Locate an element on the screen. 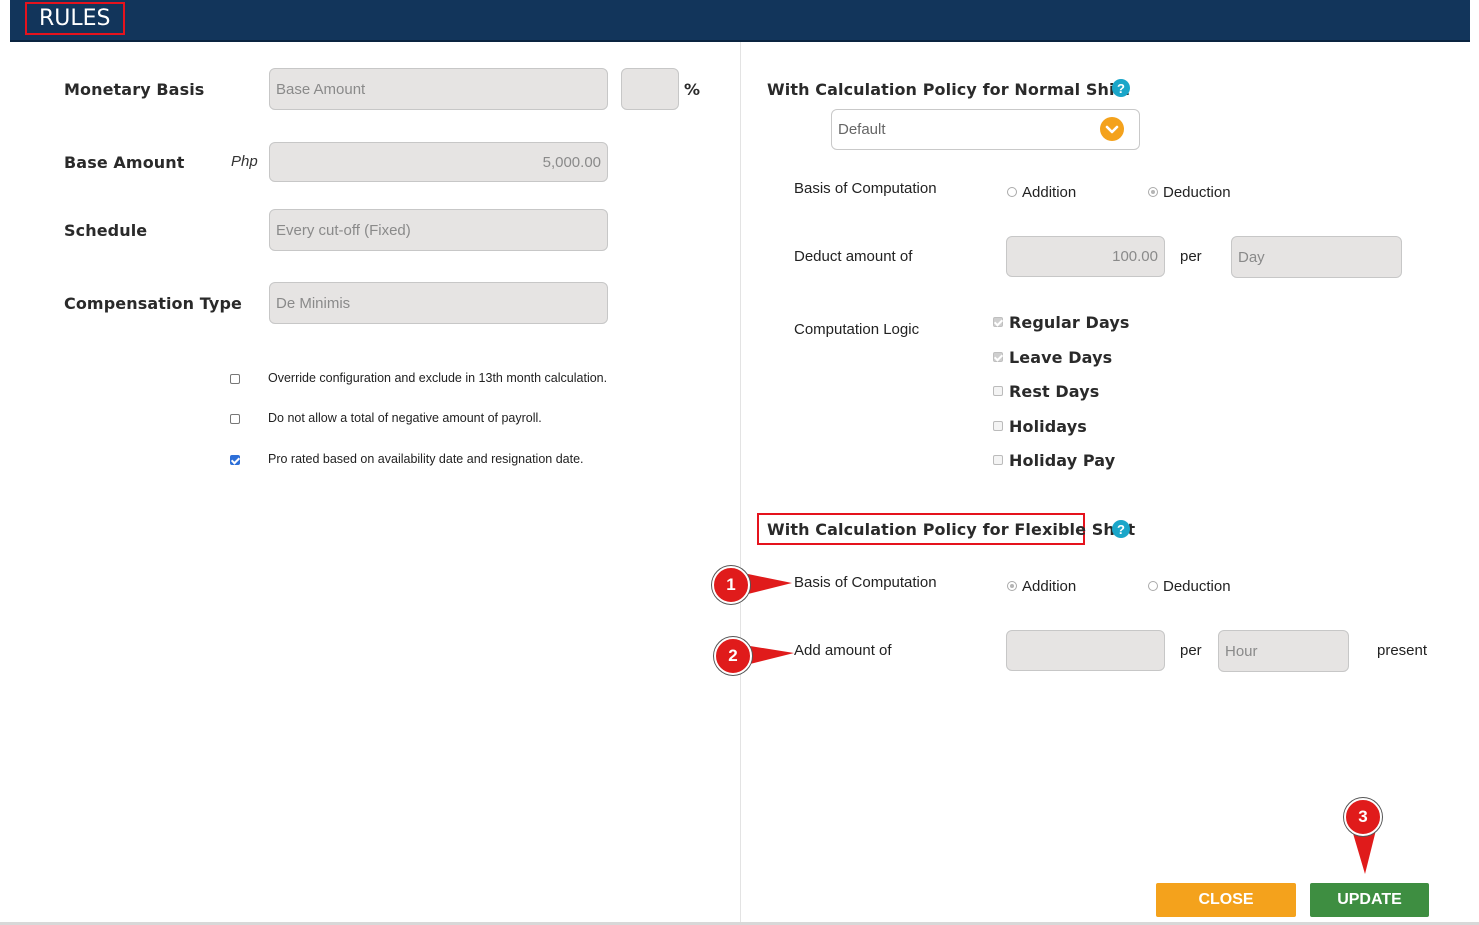 The width and height of the screenshot is (1479, 925). exclude-13th-month-checkbox is located at coordinates (235, 379).